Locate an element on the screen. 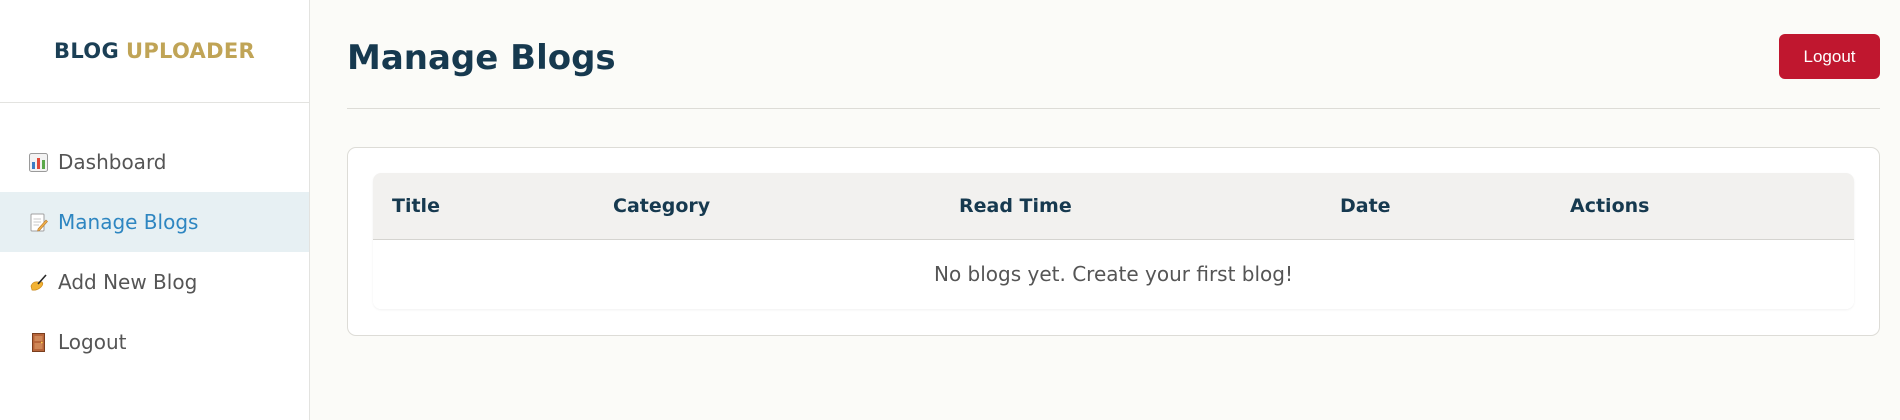 This screenshot has height=420, width=1900. column-header-read-time: Read Time is located at coordinates (1015, 206).